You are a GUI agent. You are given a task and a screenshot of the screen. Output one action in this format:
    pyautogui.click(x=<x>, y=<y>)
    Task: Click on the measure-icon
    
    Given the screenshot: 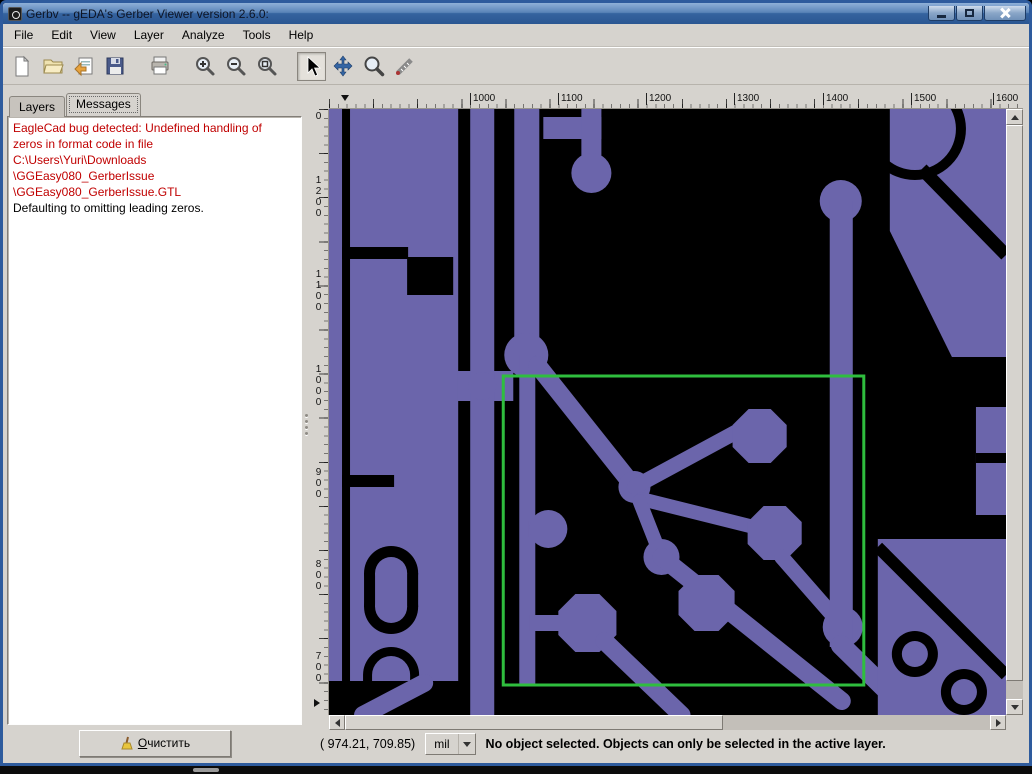 What is the action you would take?
    pyautogui.click(x=404, y=66)
    